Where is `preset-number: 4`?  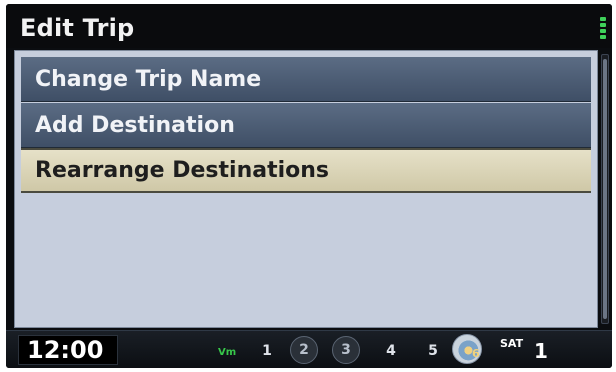 preset-number: 4 is located at coordinates (391, 351).